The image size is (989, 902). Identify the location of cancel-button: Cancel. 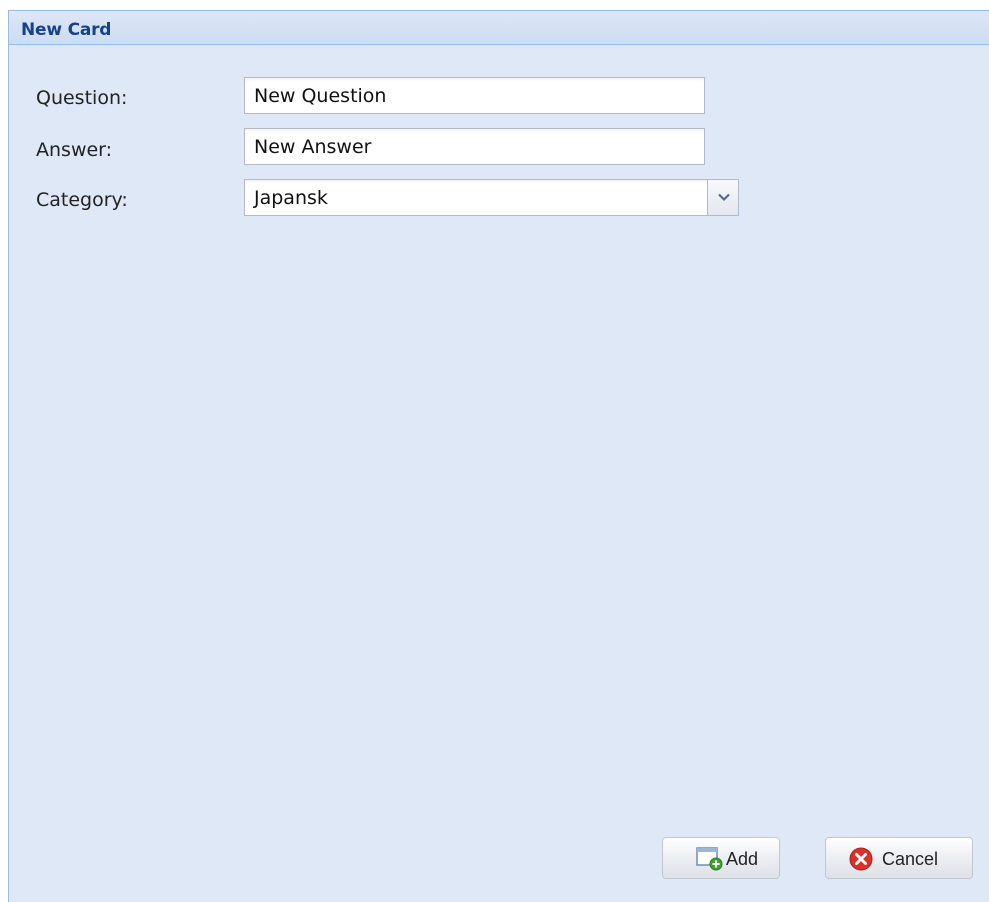
(899, 858).